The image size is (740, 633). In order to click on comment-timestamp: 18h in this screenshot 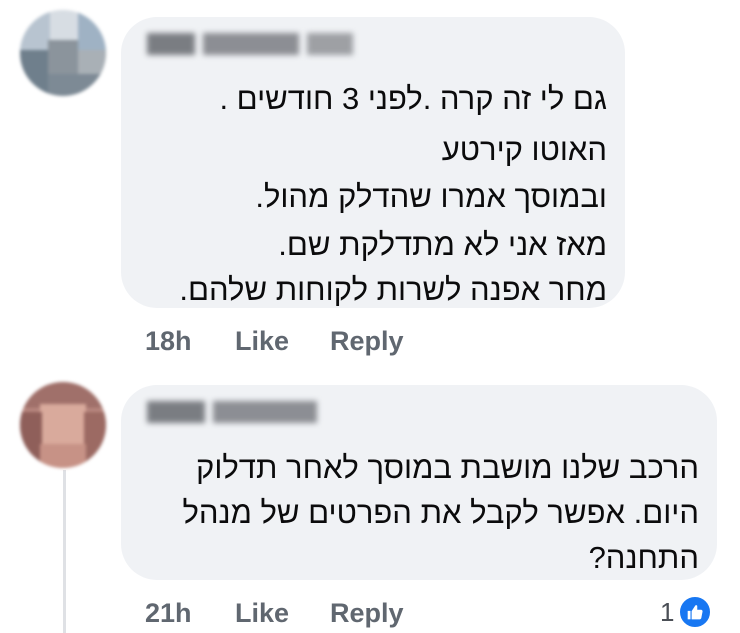, I will do `click(168, 341)`.